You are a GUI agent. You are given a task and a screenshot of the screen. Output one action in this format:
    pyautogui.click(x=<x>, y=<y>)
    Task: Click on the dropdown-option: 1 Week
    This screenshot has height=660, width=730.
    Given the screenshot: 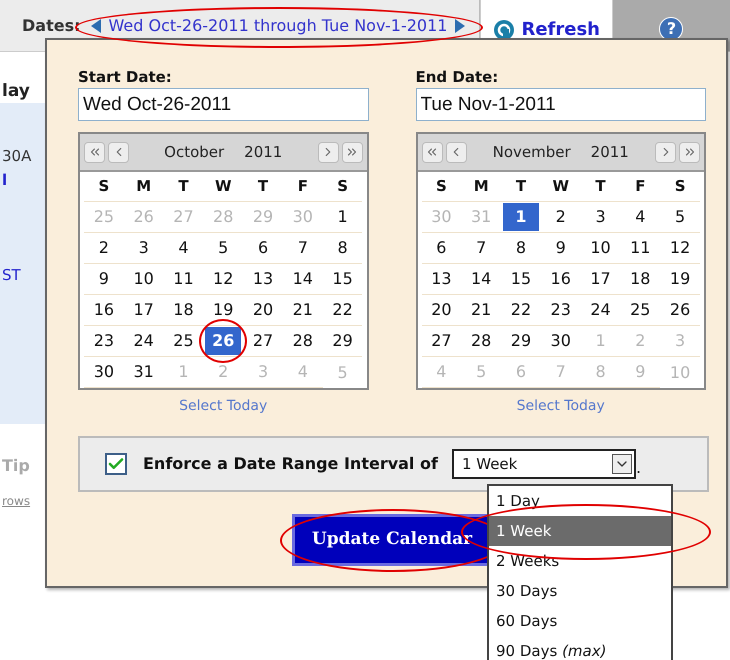 What is the action you would take?
    pyautogui.click(x=580, y=531)
    